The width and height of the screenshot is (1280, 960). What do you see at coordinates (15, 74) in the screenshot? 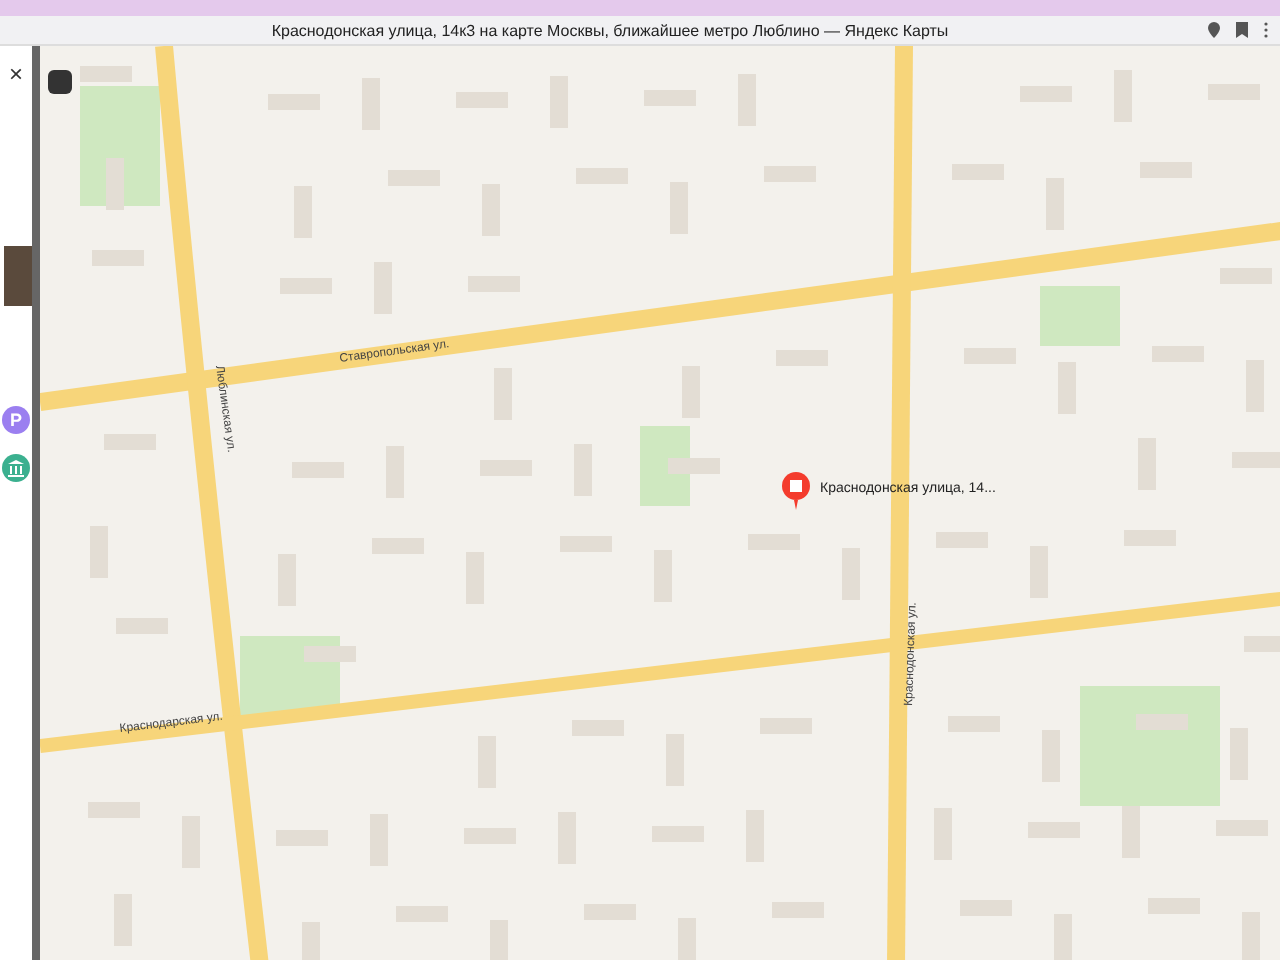
I see `close-button: ×` at bounding box center [15, 74].